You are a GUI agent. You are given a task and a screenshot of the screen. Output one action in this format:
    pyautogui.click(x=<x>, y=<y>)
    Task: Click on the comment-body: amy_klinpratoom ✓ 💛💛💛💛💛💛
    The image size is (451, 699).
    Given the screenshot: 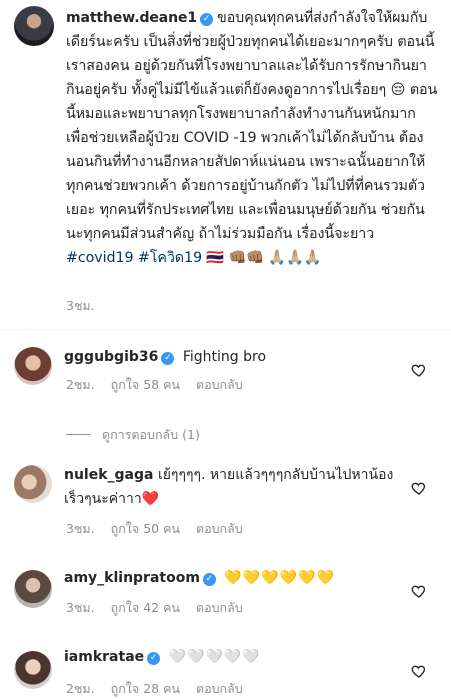 What is the action you would take?
    pyautogui.click(x=234, y=578)
    